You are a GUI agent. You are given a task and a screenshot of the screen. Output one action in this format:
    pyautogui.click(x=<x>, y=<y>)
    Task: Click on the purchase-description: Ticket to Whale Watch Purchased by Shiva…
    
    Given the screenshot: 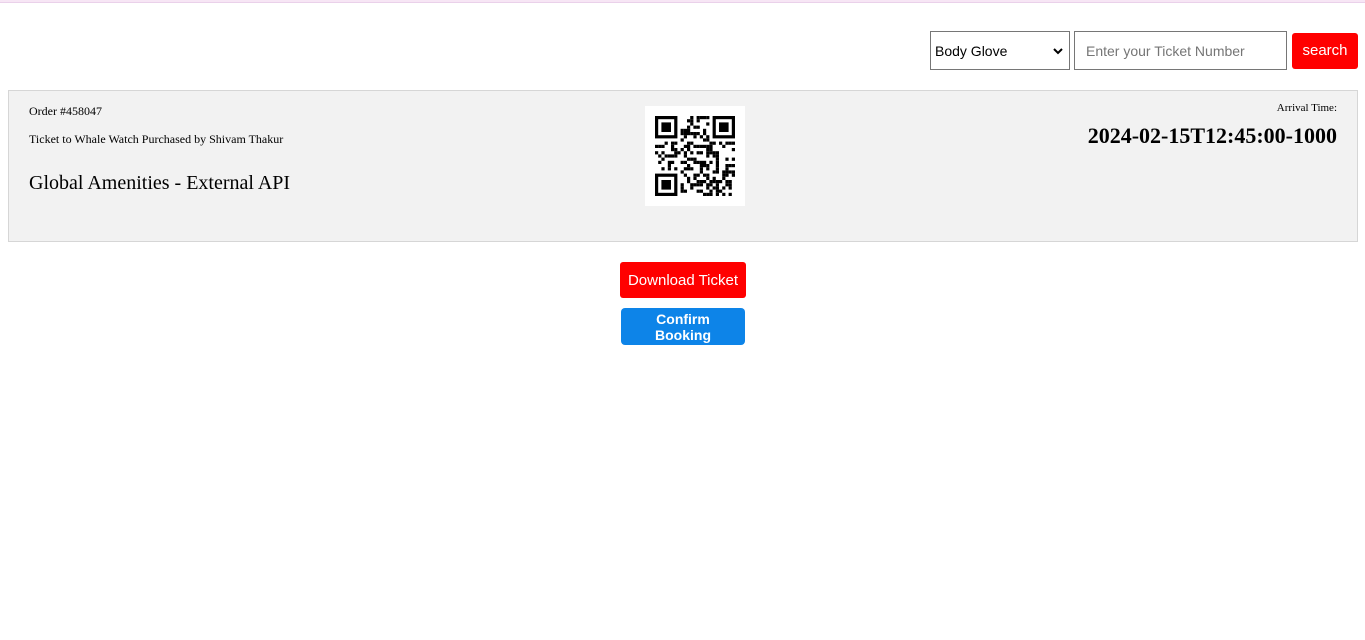 What is the action you would take?
    pyautogui.click(x=156, y=139)
    